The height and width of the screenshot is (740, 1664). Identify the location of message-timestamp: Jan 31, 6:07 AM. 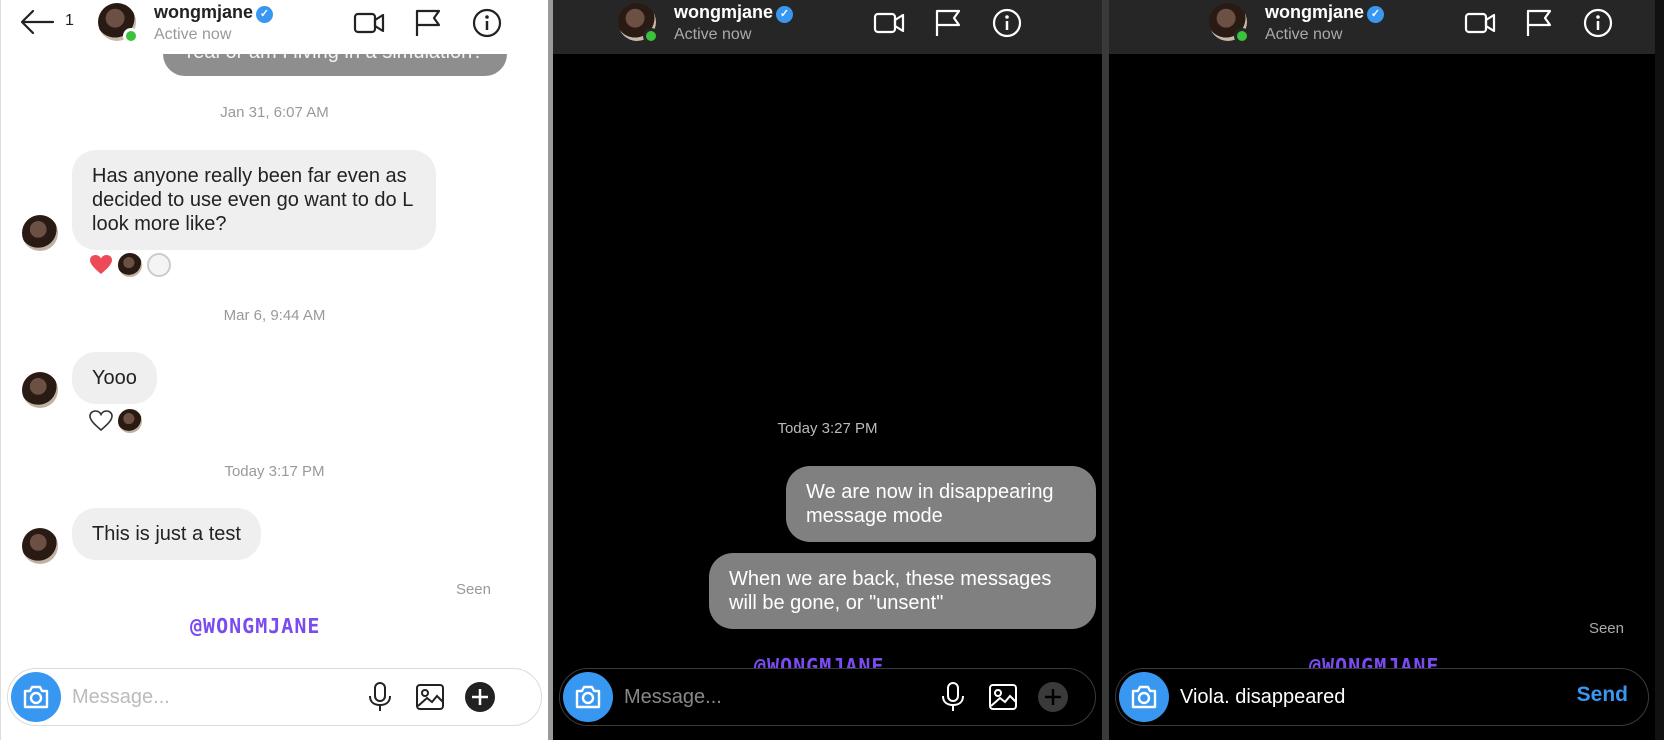
(274, 112).